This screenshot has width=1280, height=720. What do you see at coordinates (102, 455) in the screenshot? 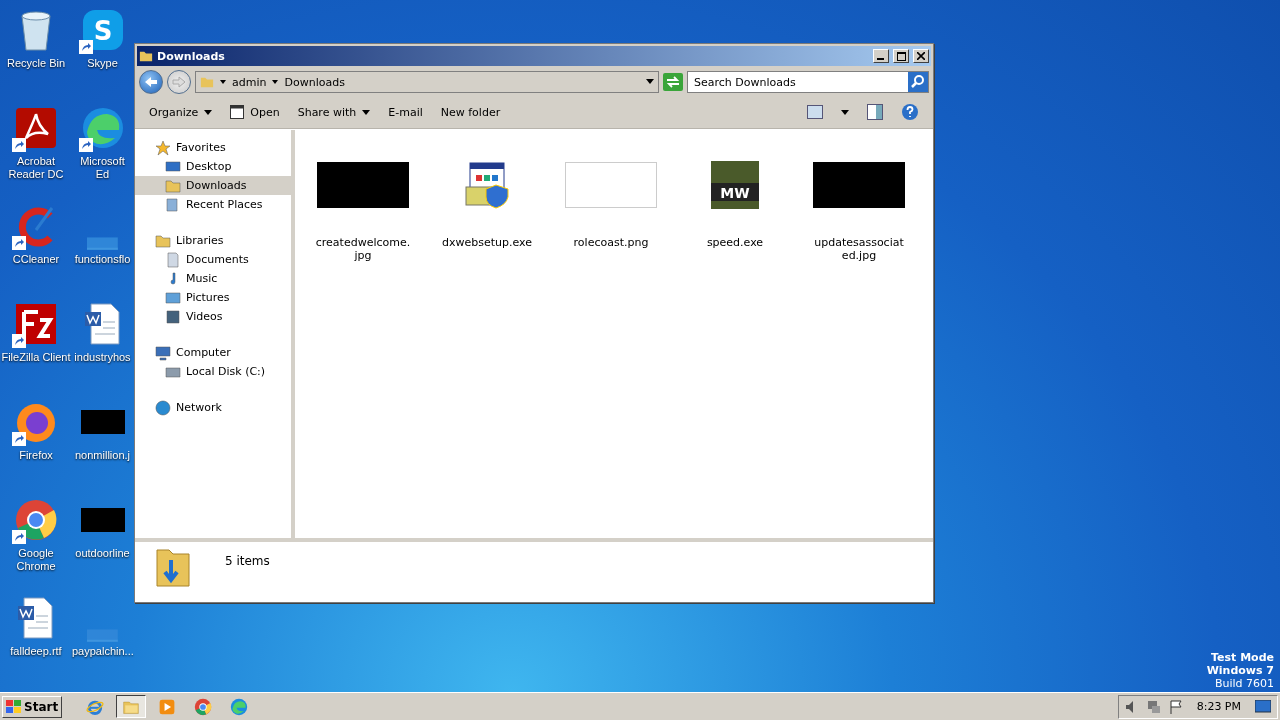
I see `desktop-icon-label: nonmillion.j` at bounding box center [102, 455].